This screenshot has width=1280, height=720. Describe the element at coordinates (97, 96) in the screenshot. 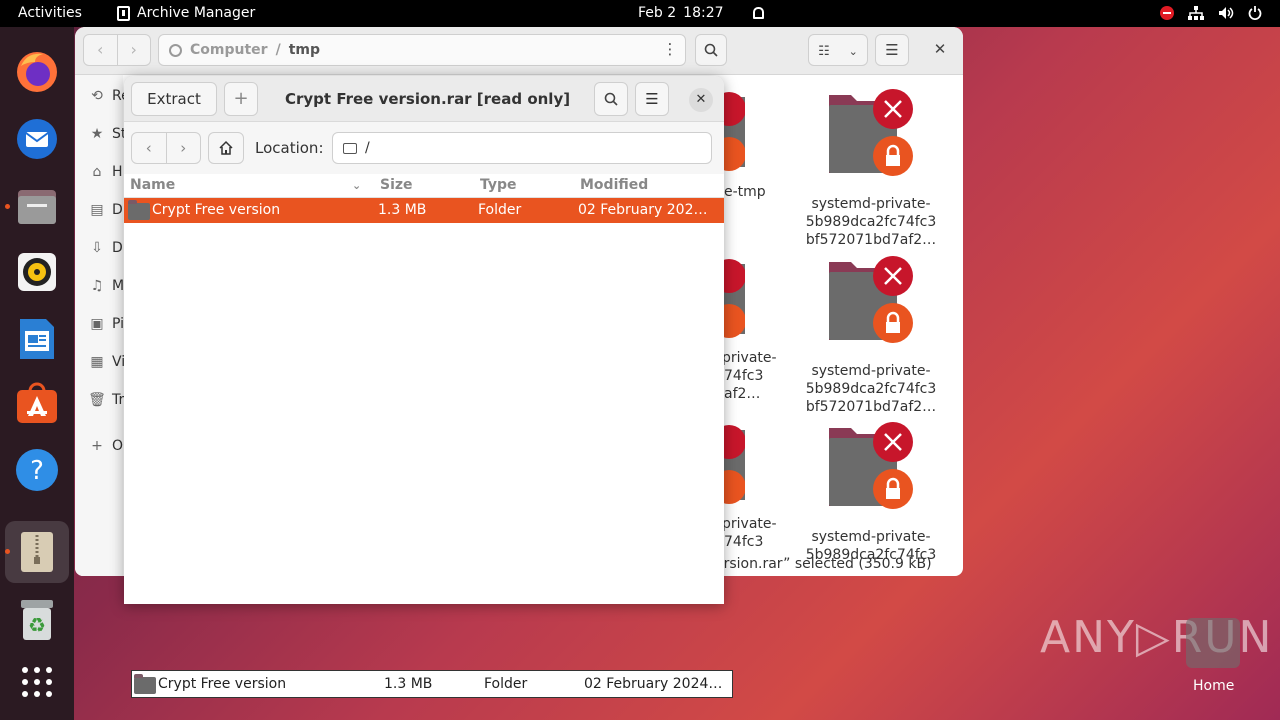

I see `recent-icon: ⟲` at that location.